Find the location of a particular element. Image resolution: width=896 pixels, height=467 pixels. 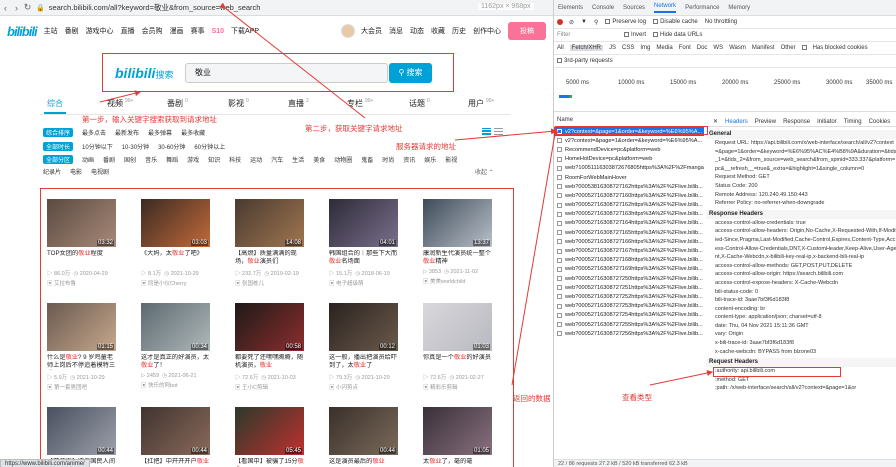

annotation-box-request is located at coordinates (631, 130).